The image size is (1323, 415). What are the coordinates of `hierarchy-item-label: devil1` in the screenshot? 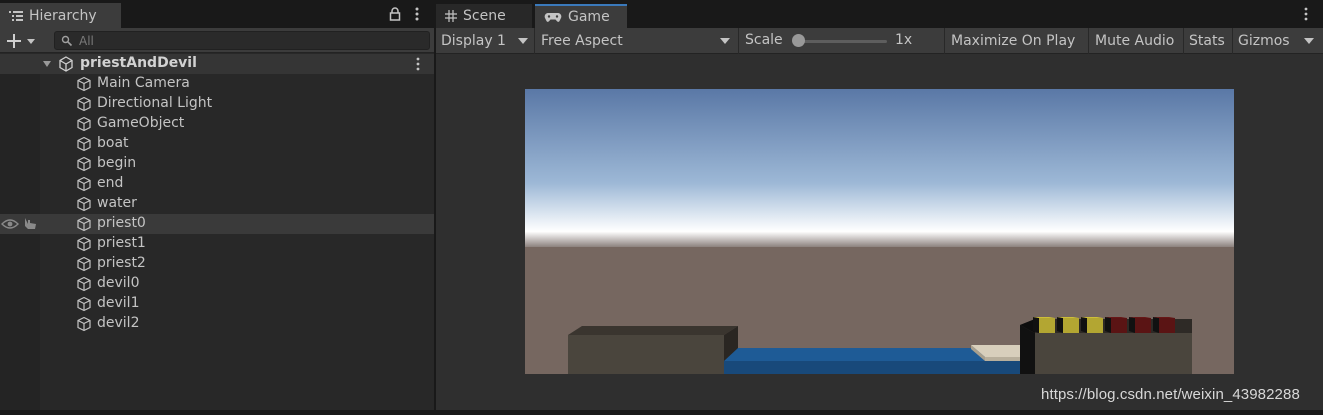 It's located at (118, 303).